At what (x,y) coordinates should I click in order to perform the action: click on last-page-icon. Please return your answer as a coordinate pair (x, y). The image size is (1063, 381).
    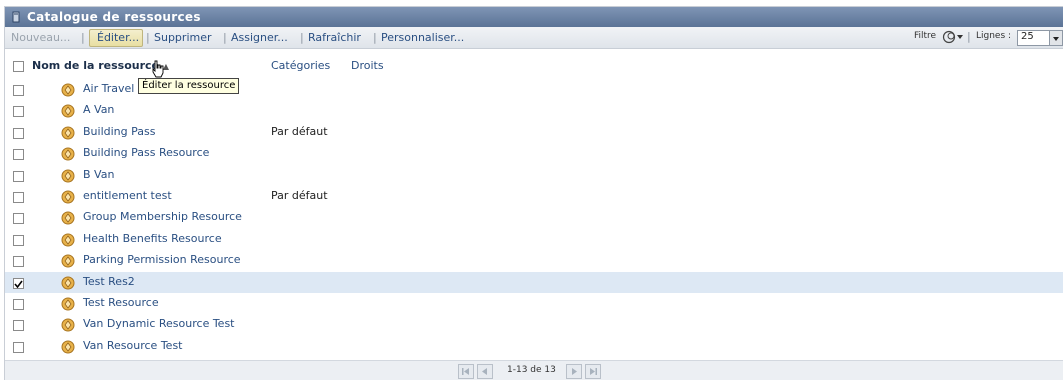
    Looking at the image, I should click on (593, 371).